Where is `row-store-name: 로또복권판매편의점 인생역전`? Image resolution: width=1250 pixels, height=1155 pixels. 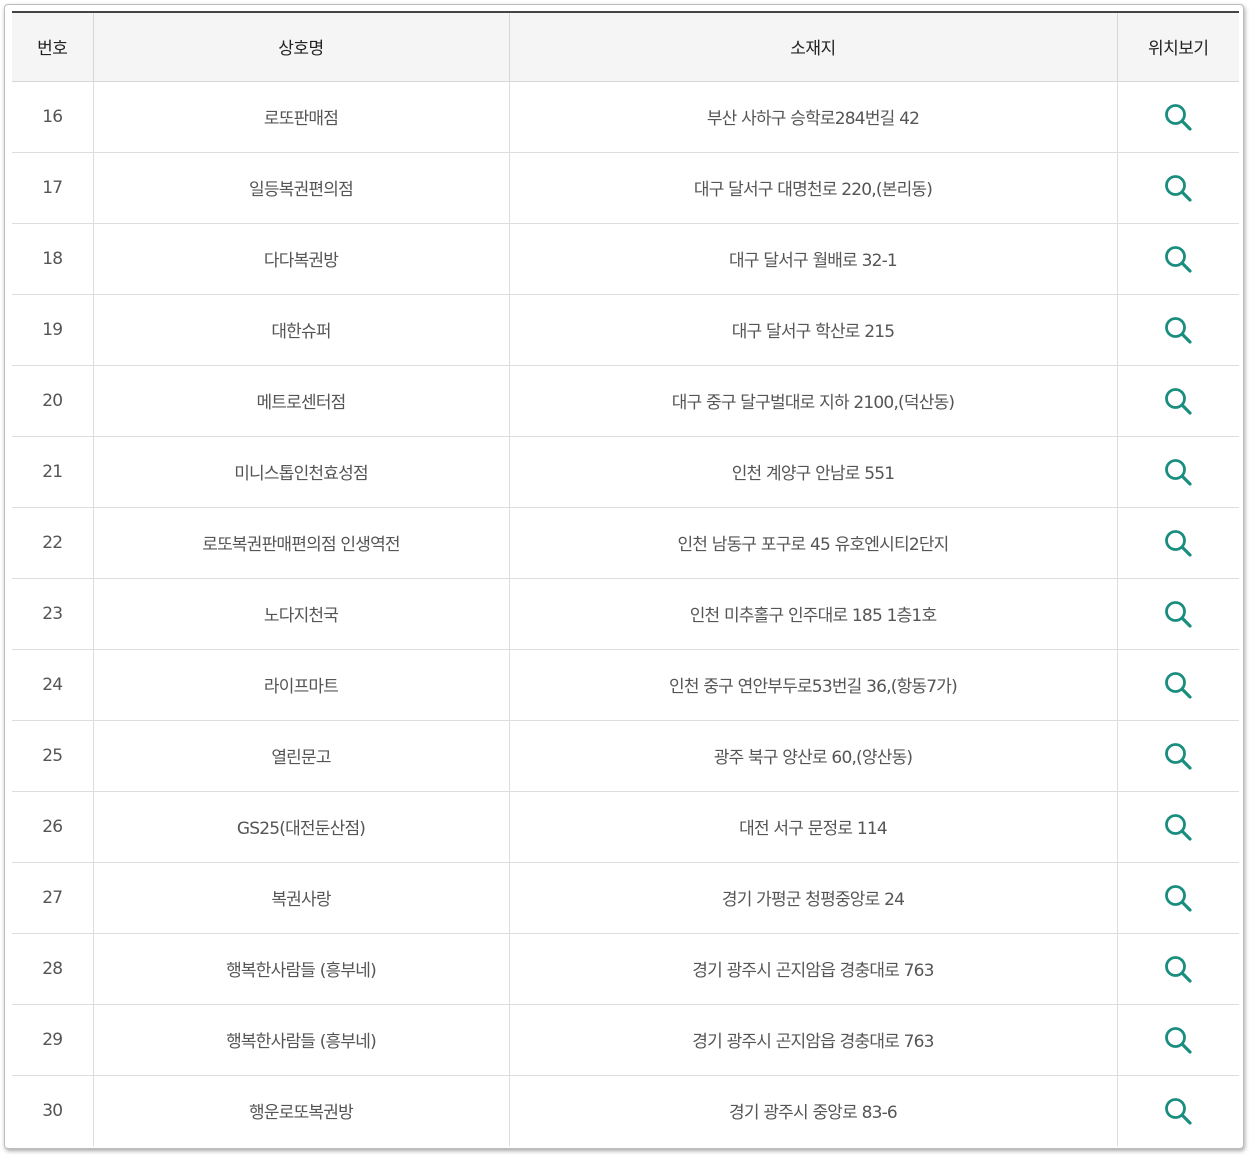
row-store-name: 로또복권판매편의점 인생역전 is located at coordinates (300, 543).